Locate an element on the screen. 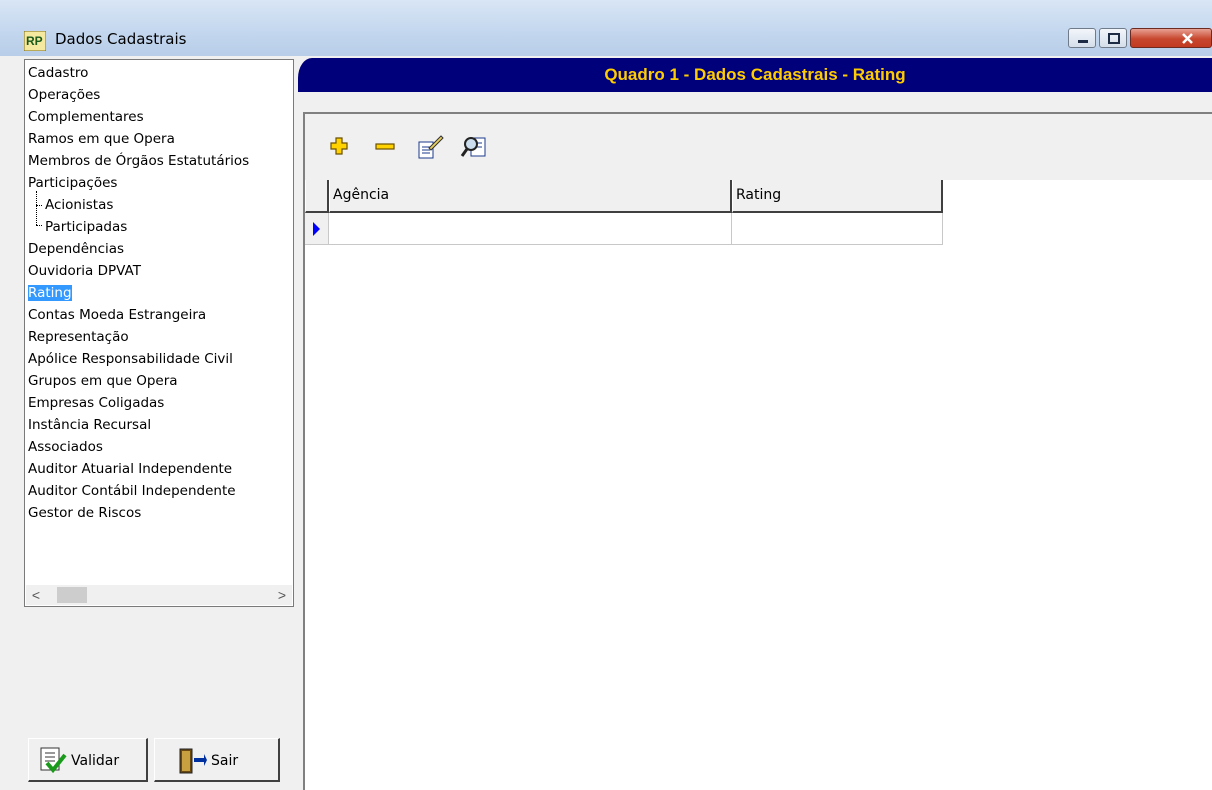 This screenshot has height=790, width=1212. column-header-agencia: Agência is located at coordinates (530, 196).